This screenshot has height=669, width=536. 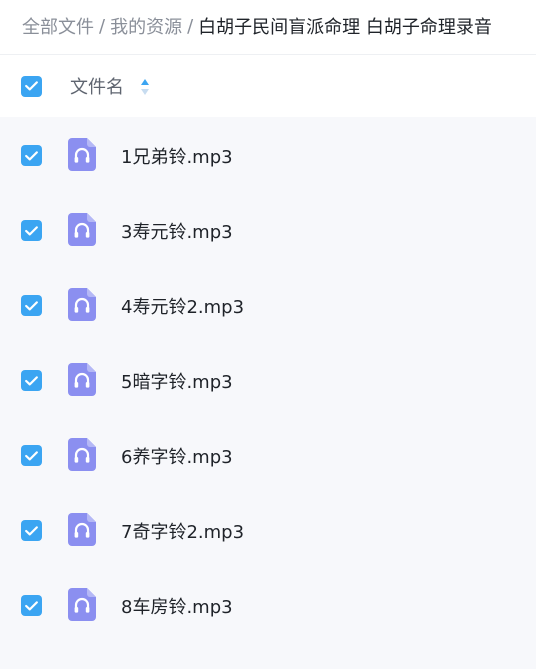 I want to click on file-row: 8车房铃.mp3, so click(x=268, y=604).